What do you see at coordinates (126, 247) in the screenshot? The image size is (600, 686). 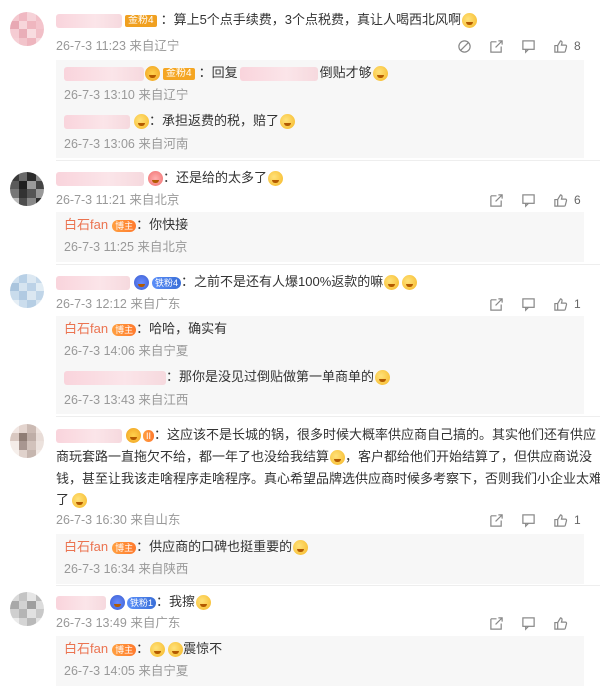 I see `reply-meta: 26-7-3 11:25 来自北京` at bounding box center [126, 247].